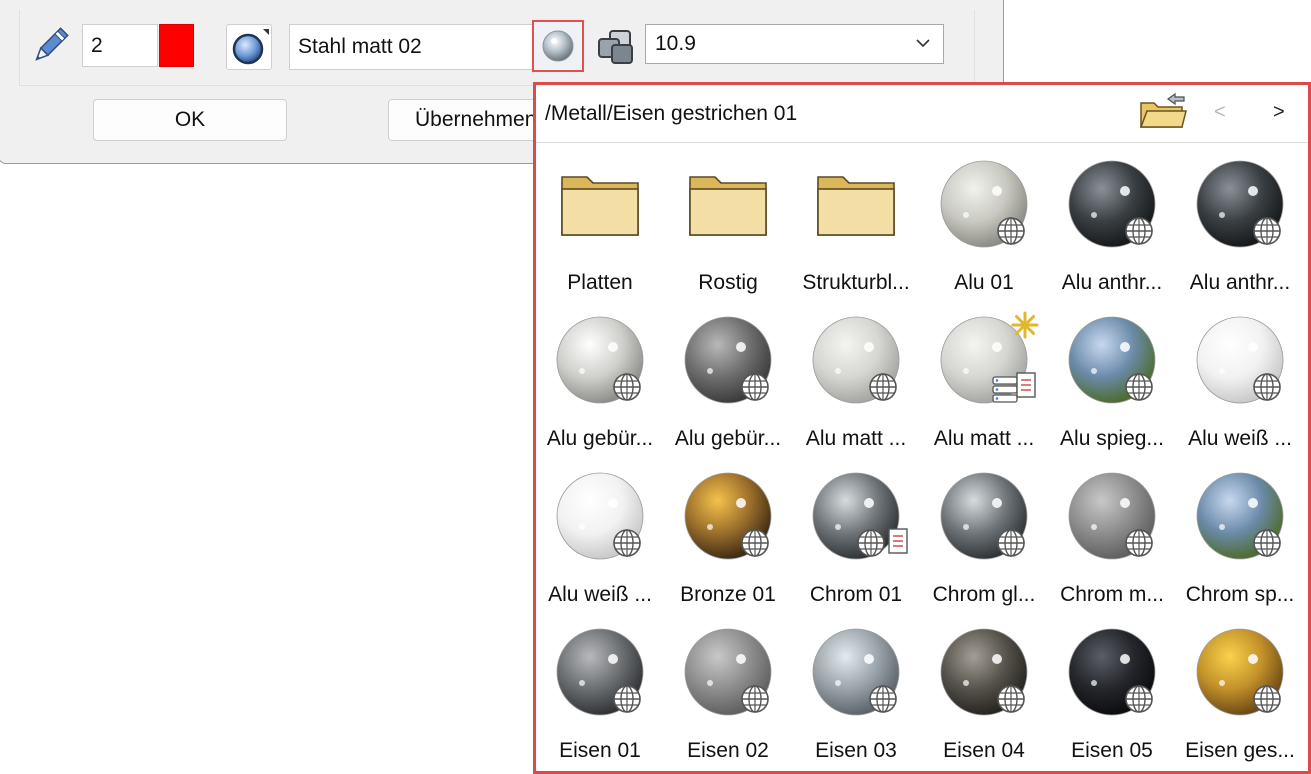 The height and width of the screenshot is (774, 1311). Describe the element at coordinates (463, 120) in the screenshot. I see `apply-button: Übernehmen` at that location.